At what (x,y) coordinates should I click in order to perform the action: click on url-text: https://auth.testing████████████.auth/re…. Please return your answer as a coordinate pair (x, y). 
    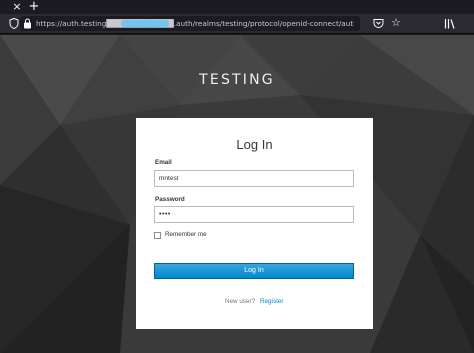
    Looking at the image, I should click on (195, 23).